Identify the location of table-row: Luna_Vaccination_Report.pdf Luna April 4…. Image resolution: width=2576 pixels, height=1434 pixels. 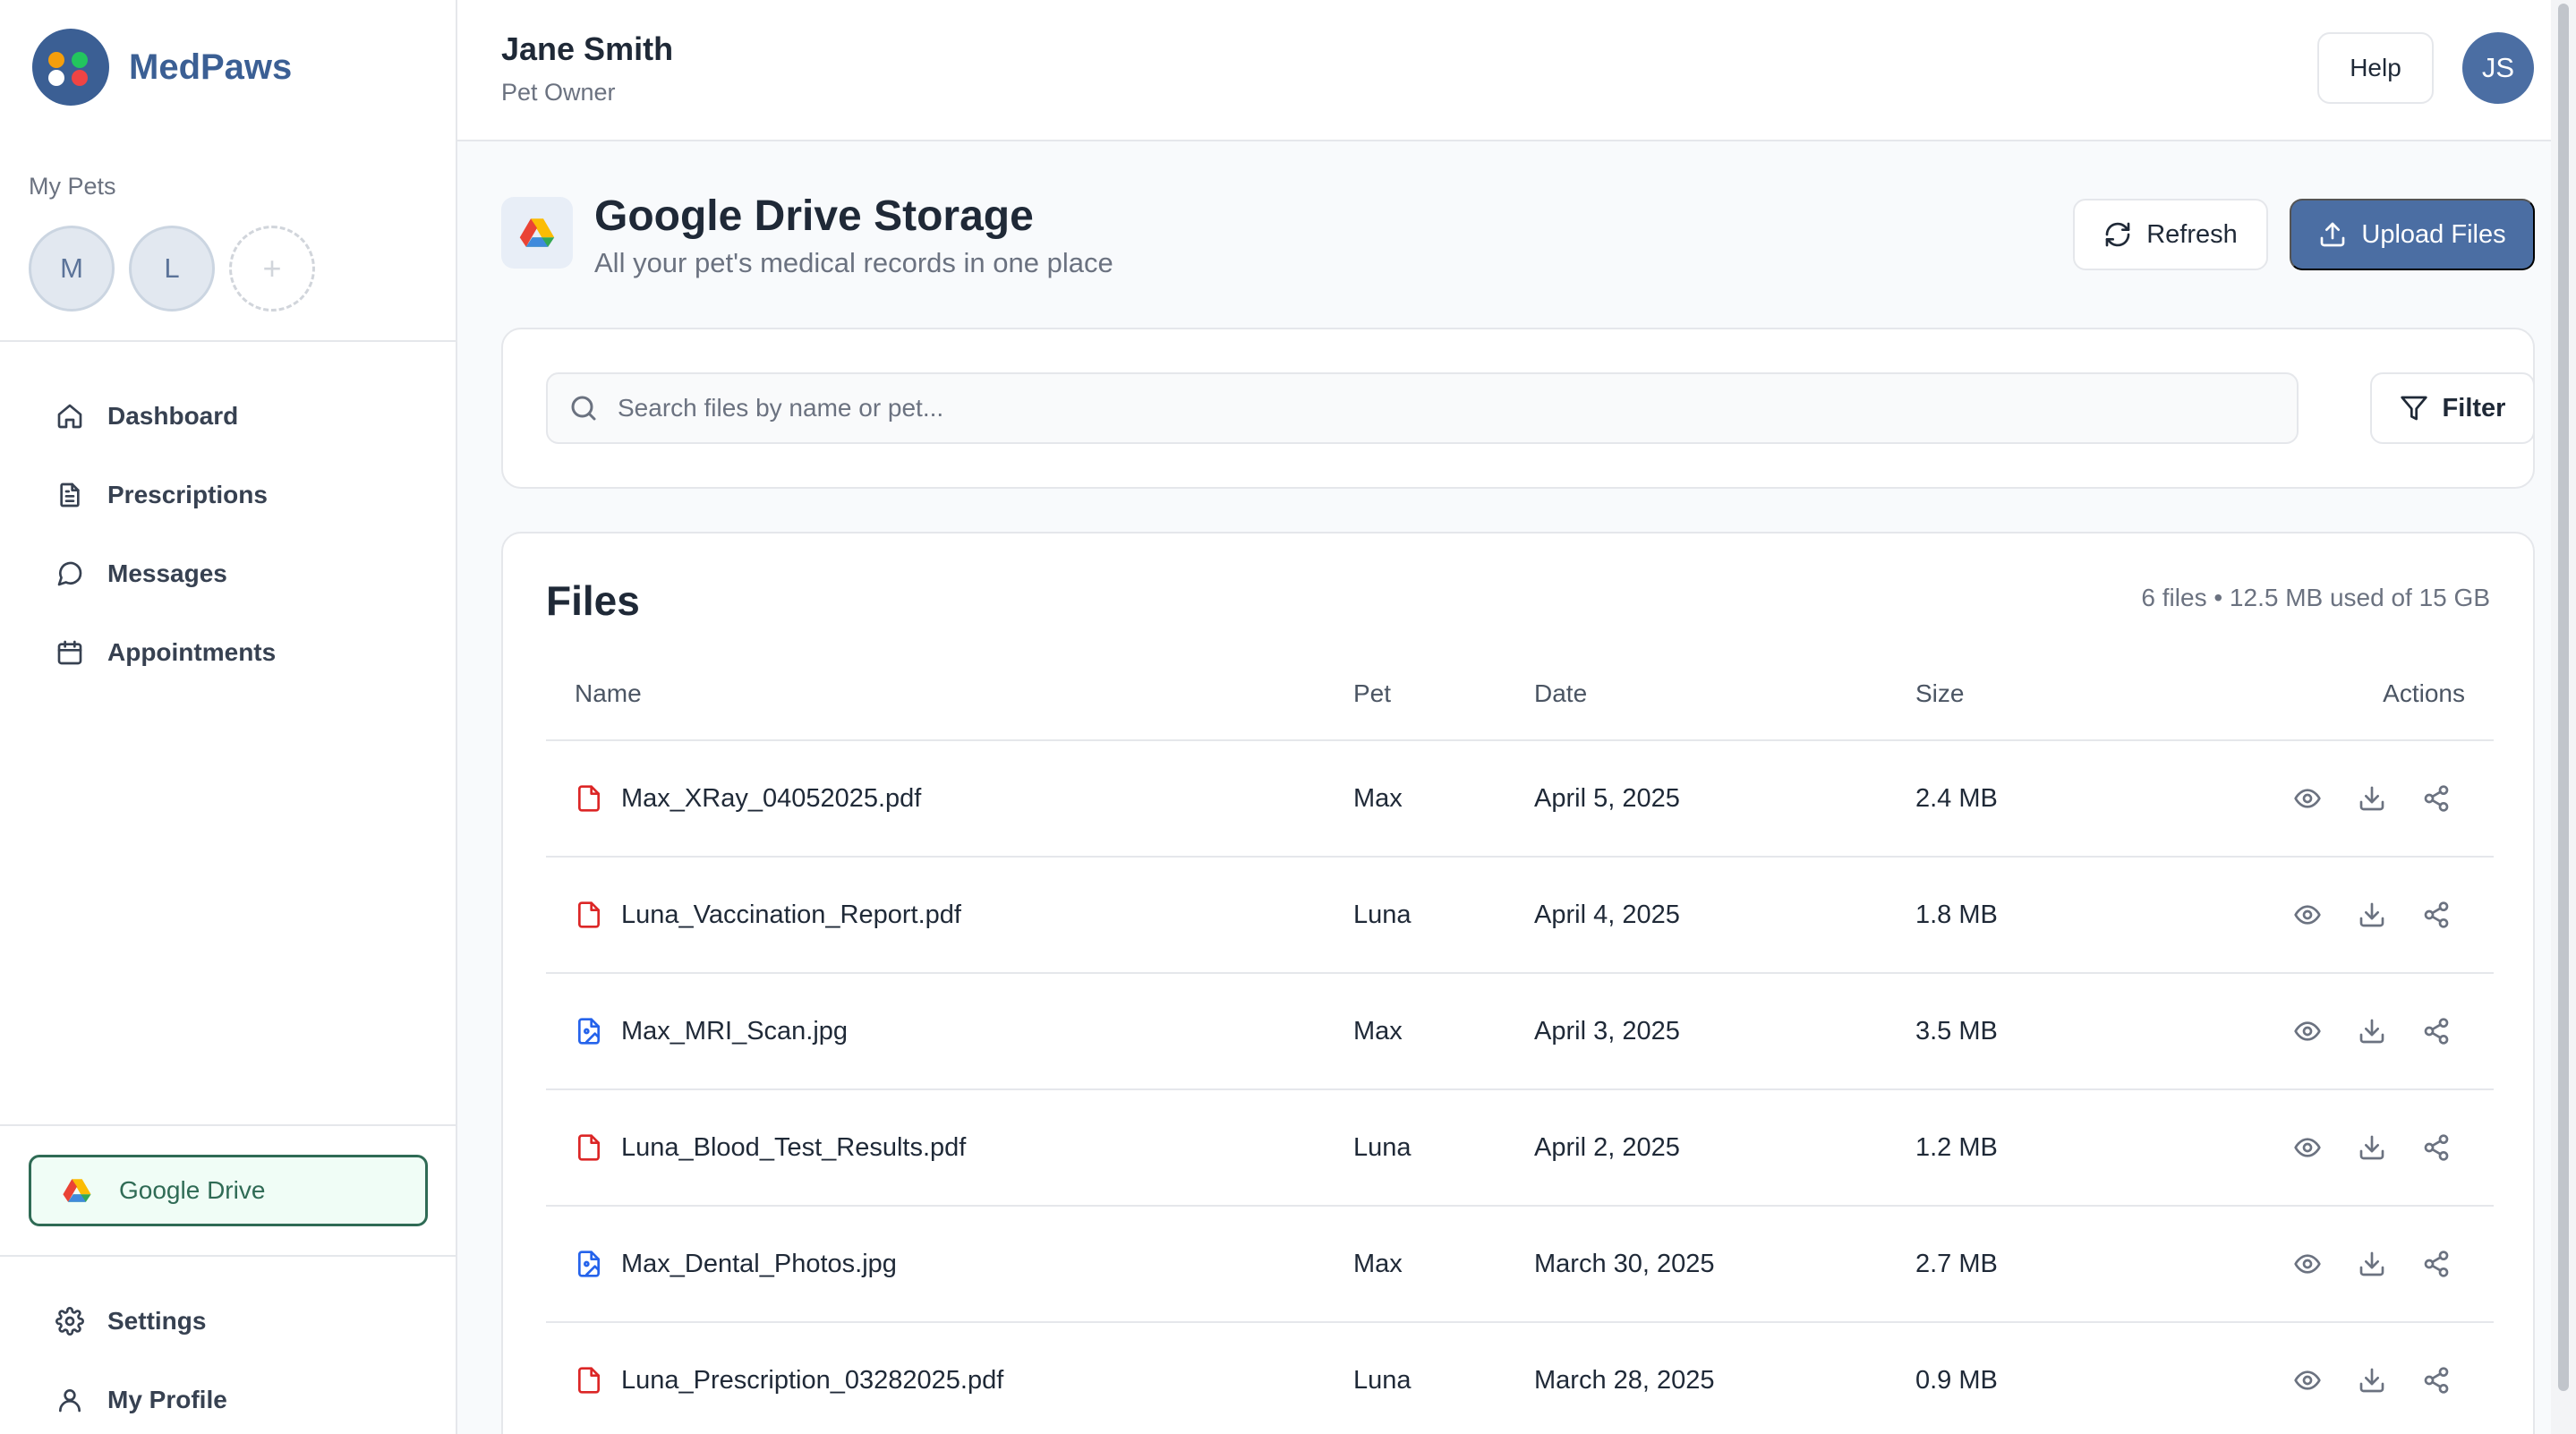
(1520, 916).